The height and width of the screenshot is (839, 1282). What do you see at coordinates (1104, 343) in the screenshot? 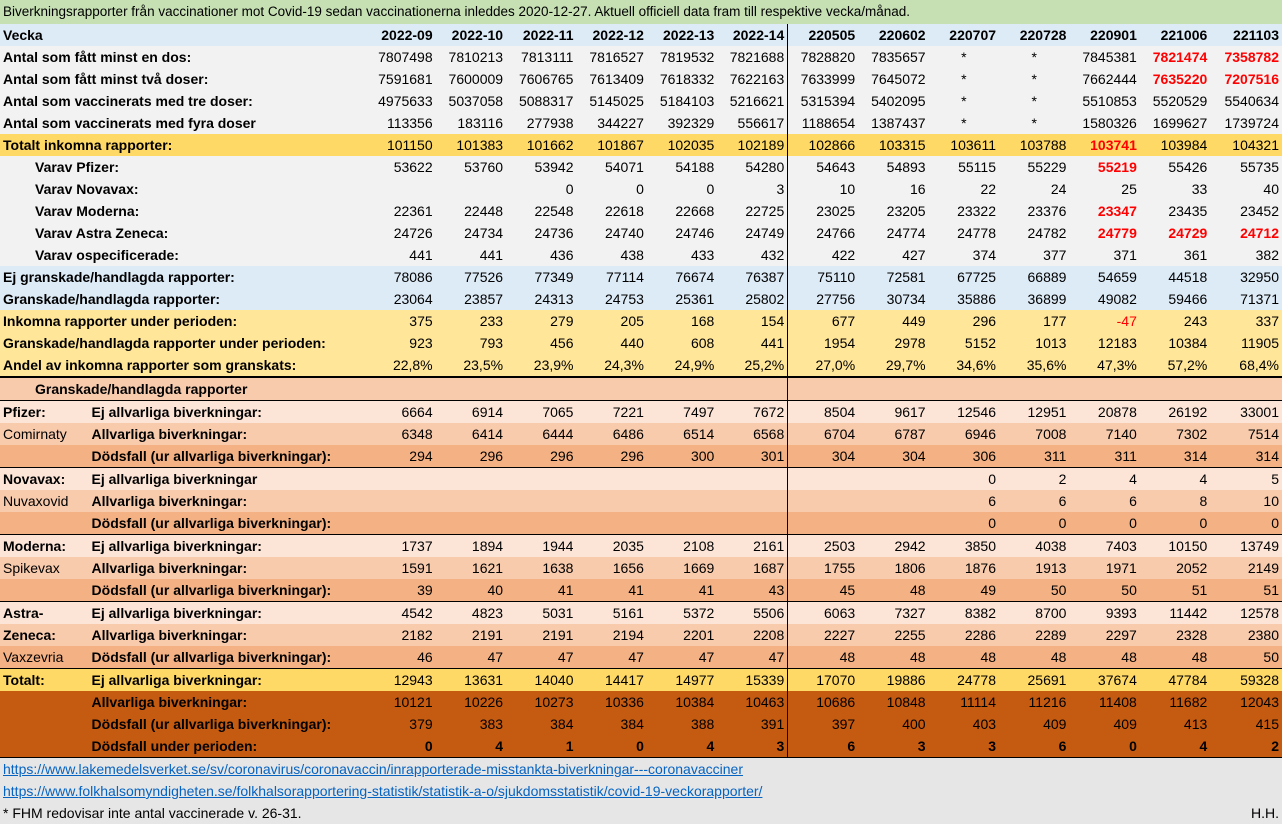
I see `grper-value: 12183` at bounding box center [1104, 343].